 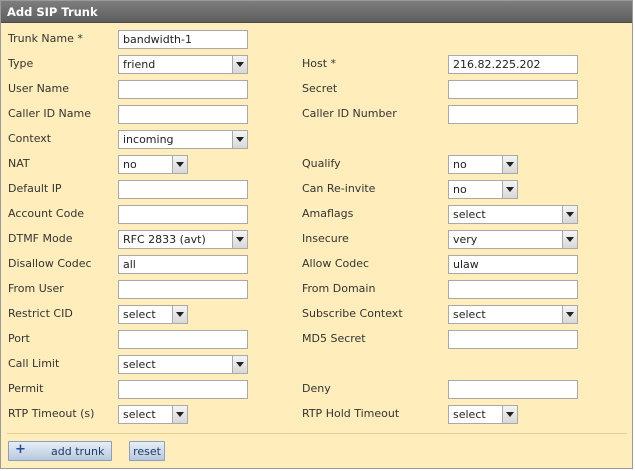 What do you see at coordinates (183, 339) in the screenshot?
I see `port-input` at bounding box center [183, 339].